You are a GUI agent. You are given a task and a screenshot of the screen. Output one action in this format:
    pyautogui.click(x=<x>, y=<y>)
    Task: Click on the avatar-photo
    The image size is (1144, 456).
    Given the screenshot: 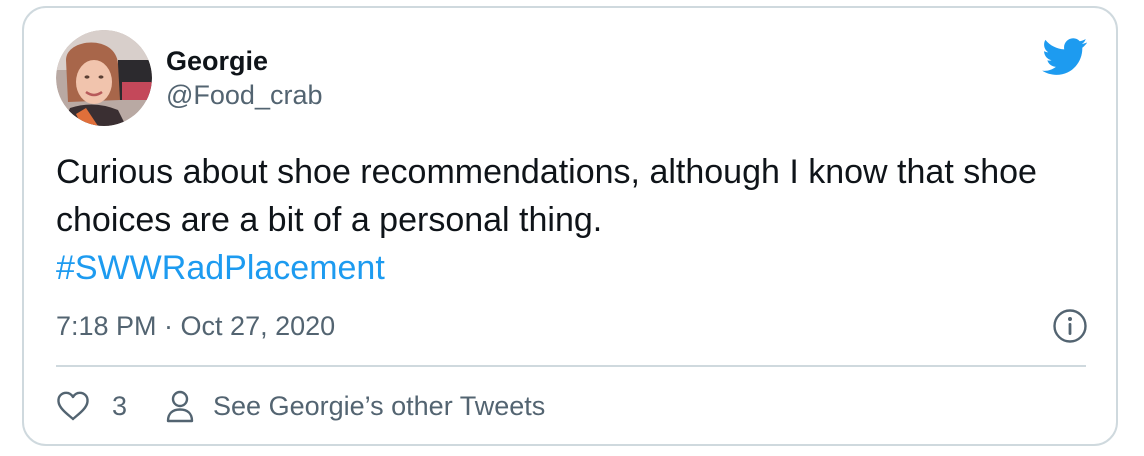 What is the action you would take?
    pyautogui.click(x=104, y=78)
    